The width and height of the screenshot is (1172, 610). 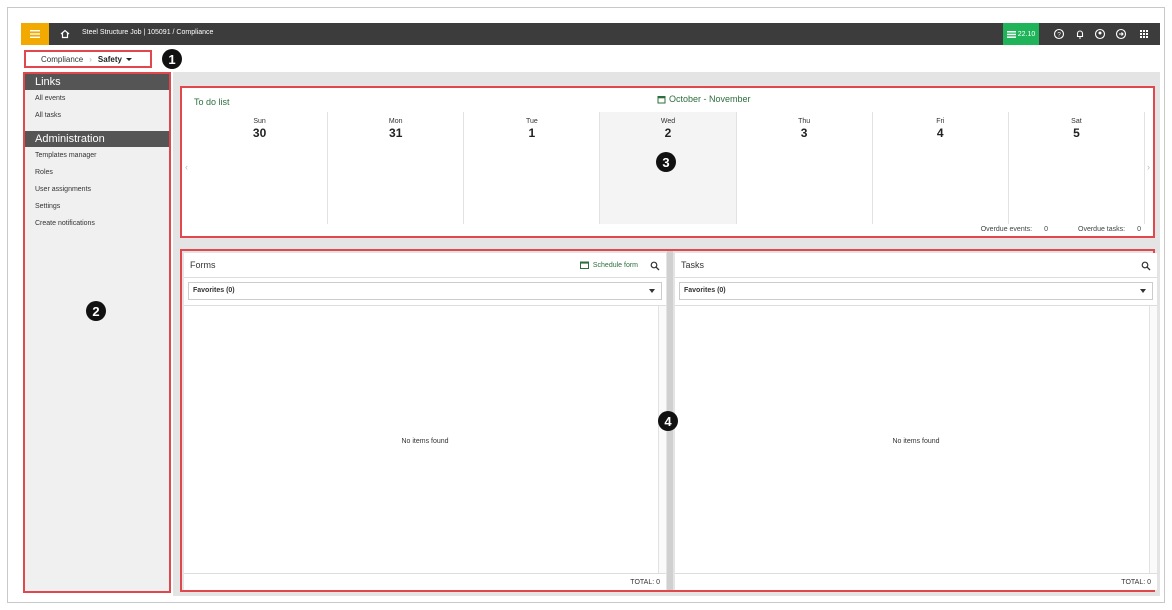 I want to click on menu-icon, so click(x=35, y=34).